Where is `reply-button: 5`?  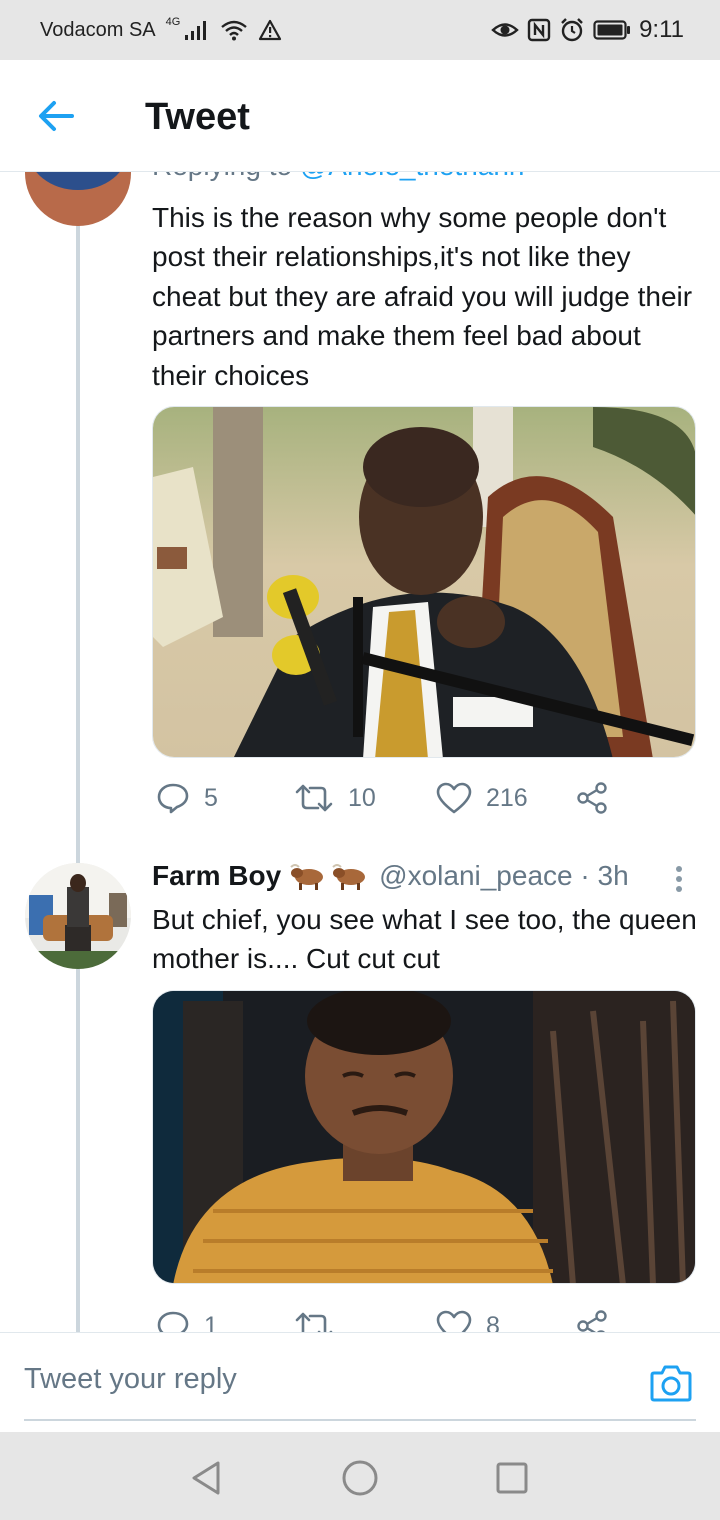
reply-button: 5 is located at coordinates (187, 798).